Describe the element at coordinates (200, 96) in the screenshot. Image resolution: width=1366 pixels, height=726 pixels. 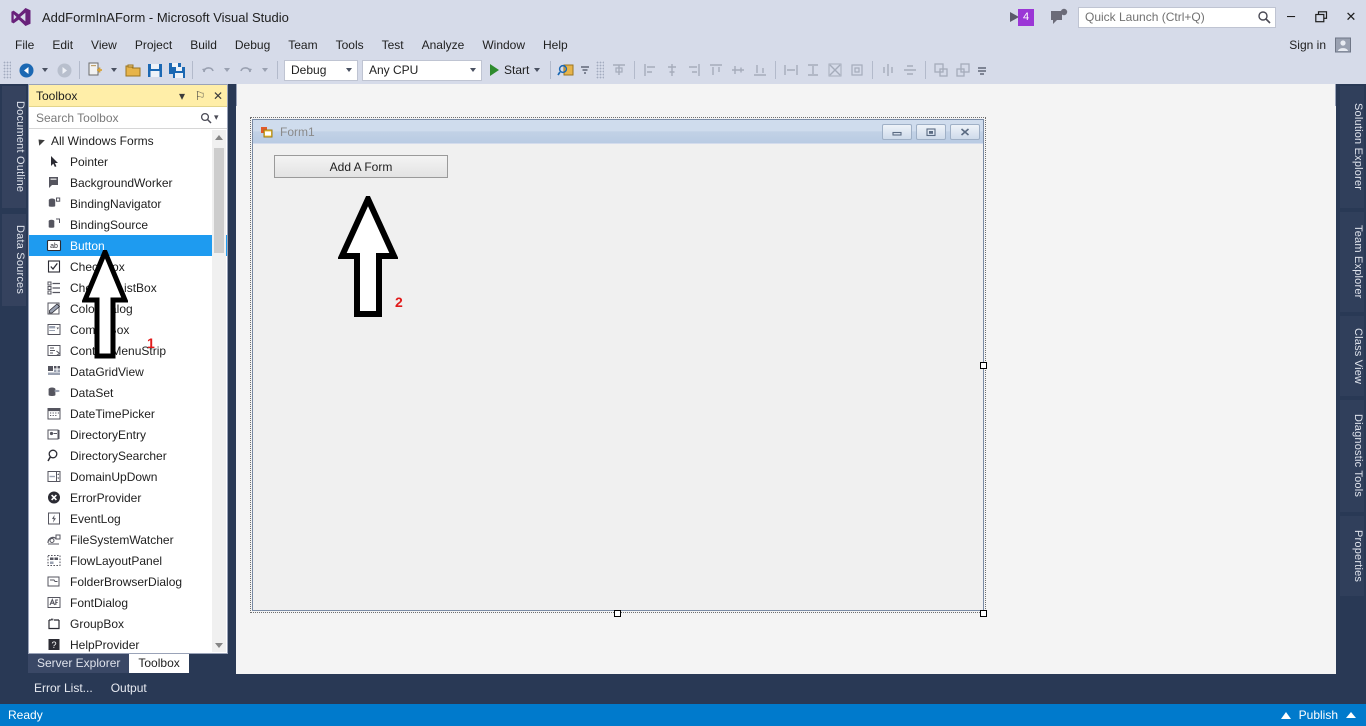
I see `toolbox-pin-icon: ⚐` at that location.